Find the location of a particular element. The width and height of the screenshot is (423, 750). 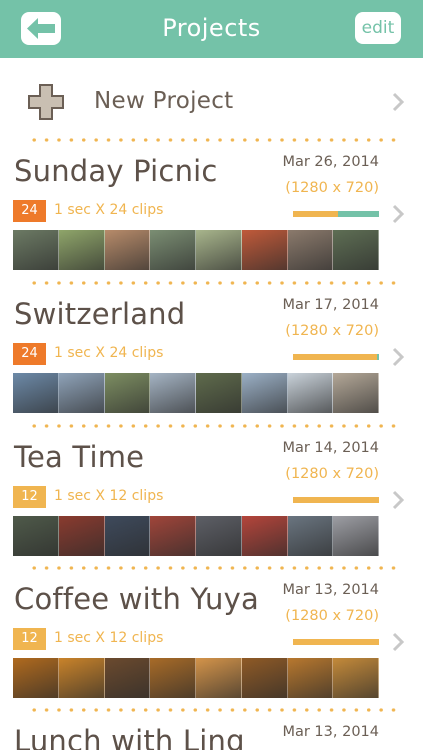

project-date: Mar 17, 2014 is located at coordinates (330, 305).